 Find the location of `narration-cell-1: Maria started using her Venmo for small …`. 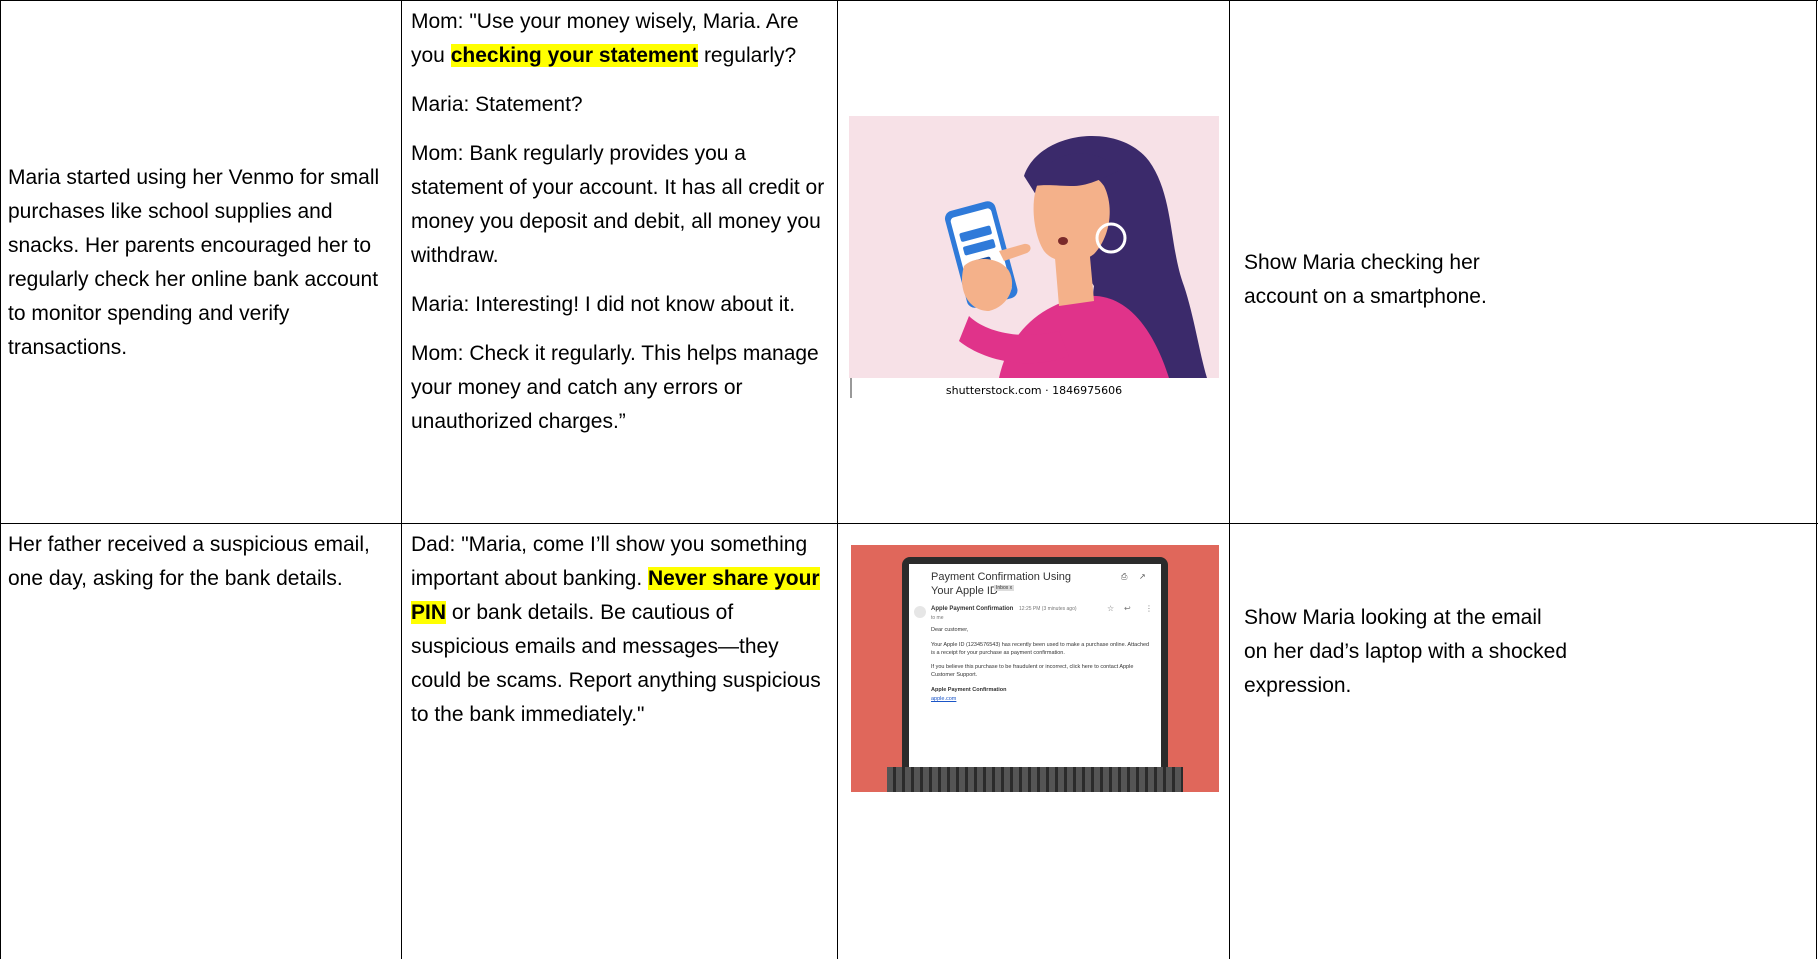

narration-cell-1: Maria started using her Venmo for small … is located at coordinates (201, 270).